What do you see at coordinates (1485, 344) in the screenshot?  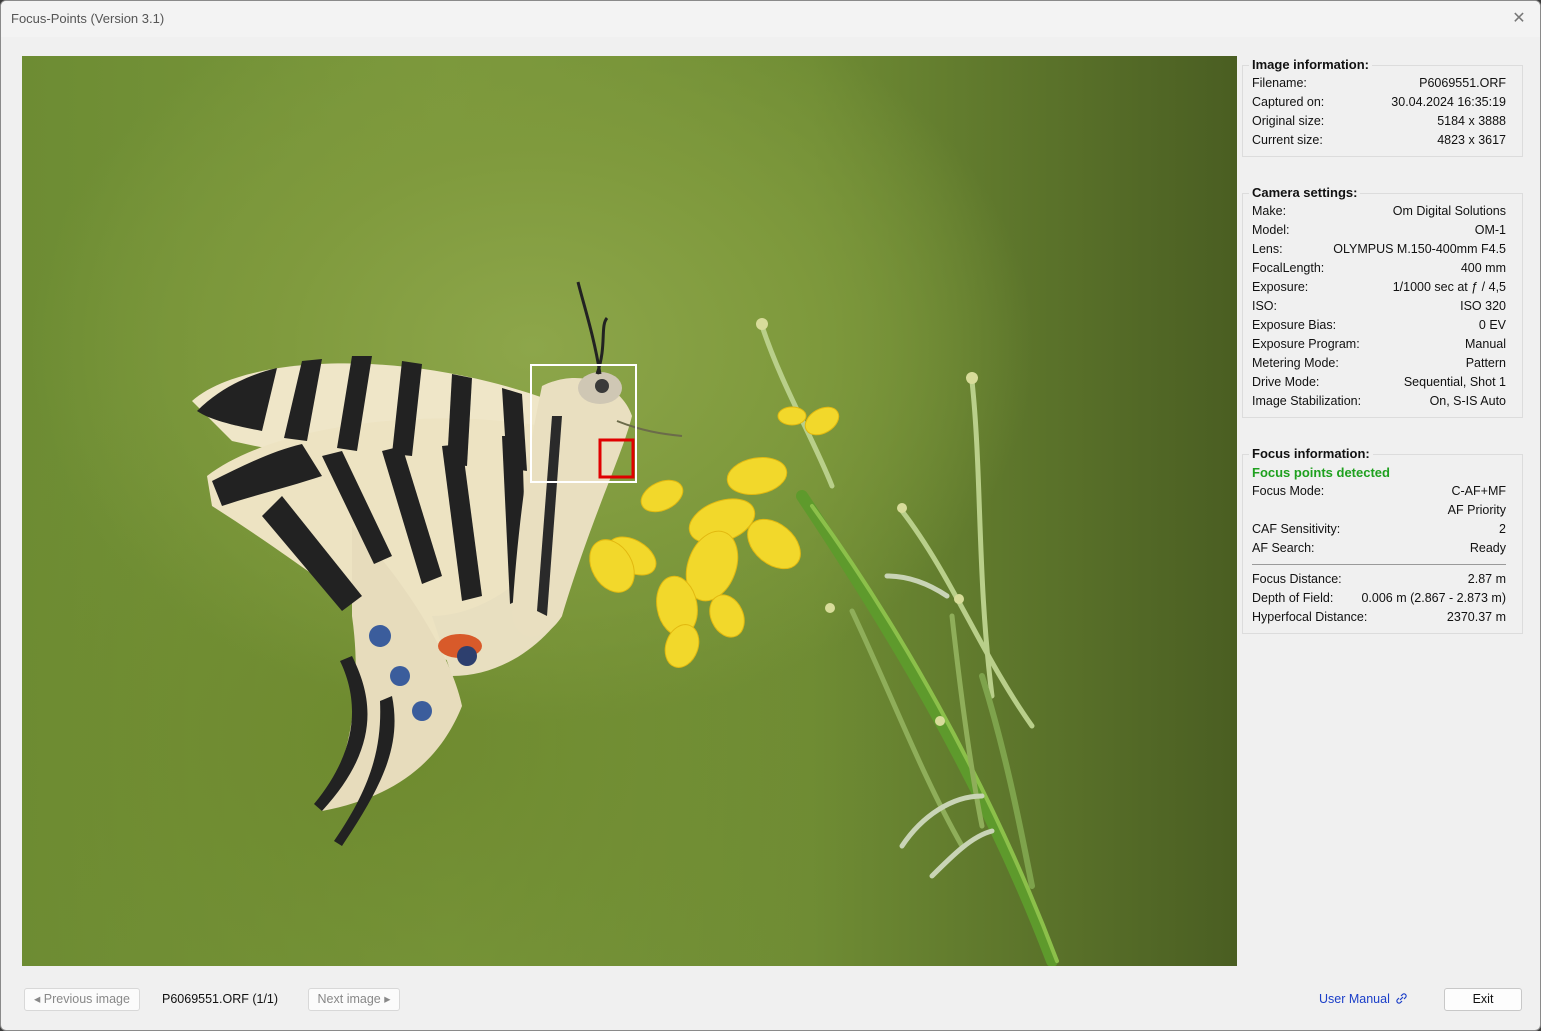 I see `info-value: Manual` at bounding box center [1485, 344].